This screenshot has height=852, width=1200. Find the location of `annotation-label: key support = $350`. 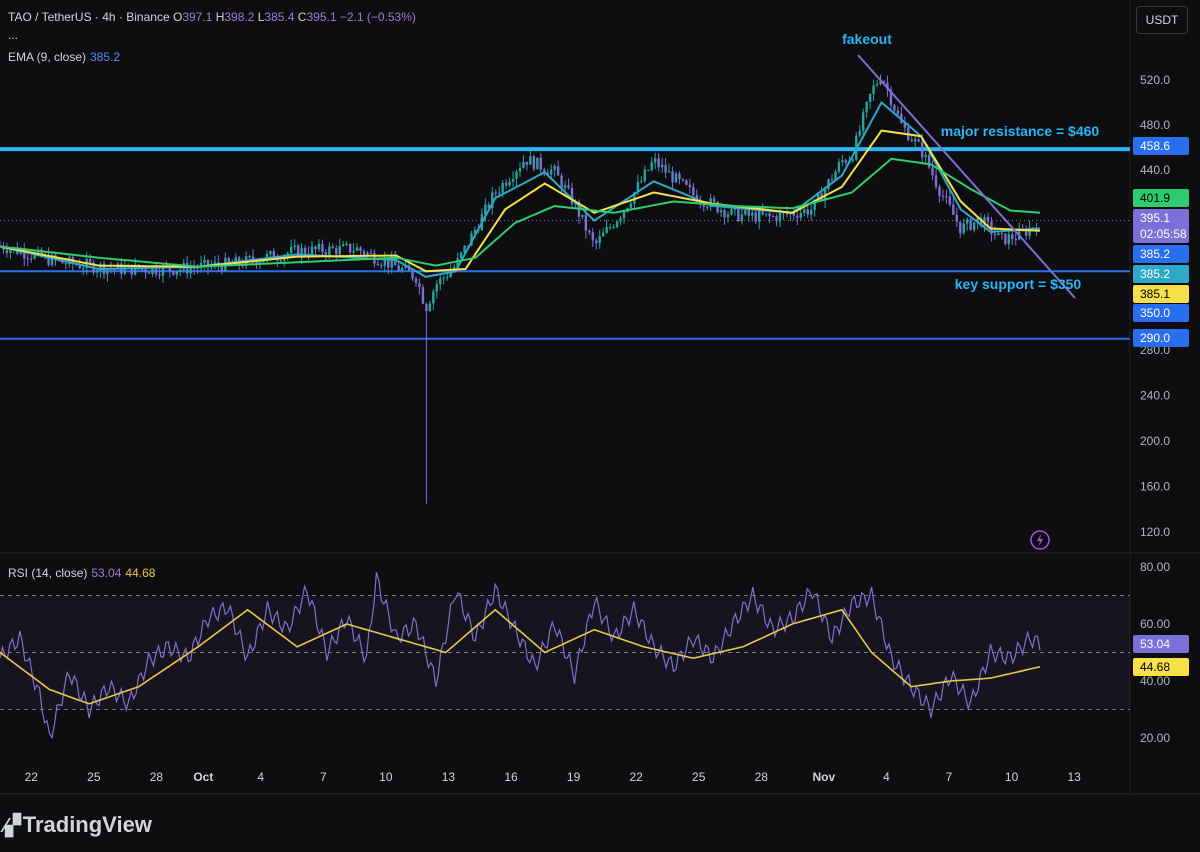

annotation-label: key support = $350 is located at coordinates (1018, 284).